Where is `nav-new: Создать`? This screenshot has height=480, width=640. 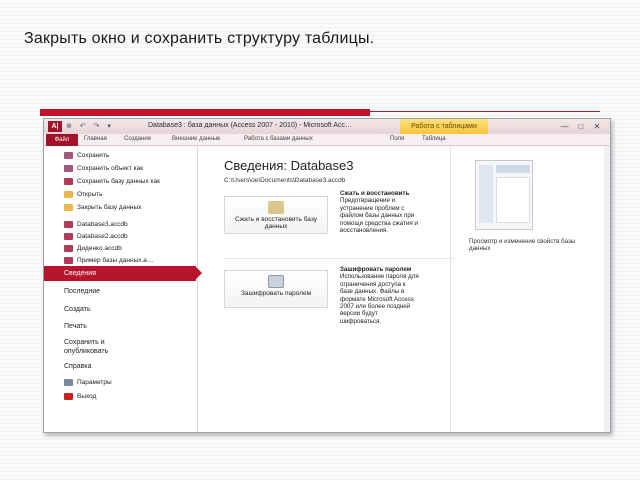 nav-new: Создать is located at coordinates (77, 309).